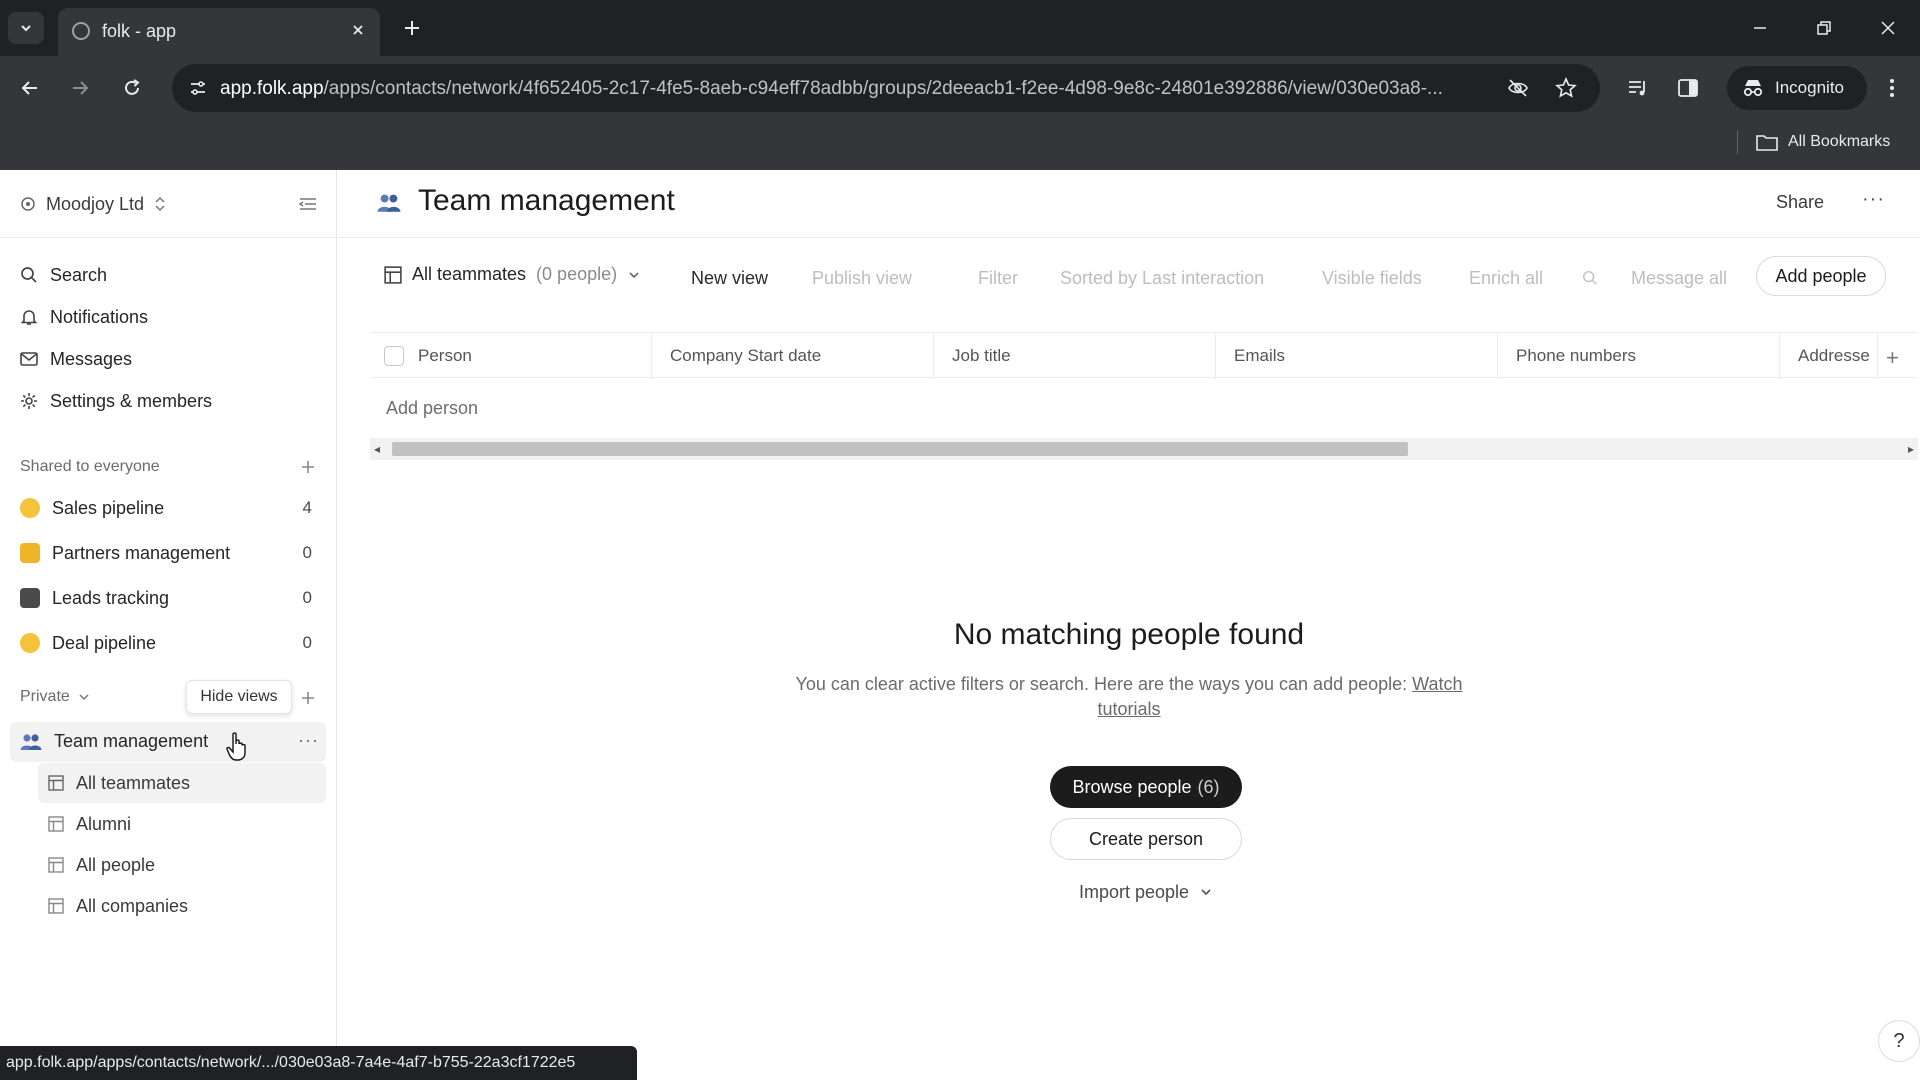 This screenshot has width=1920, height=1080. I want to click on visible-fields-button: Visible fields, so click(1372, 278).